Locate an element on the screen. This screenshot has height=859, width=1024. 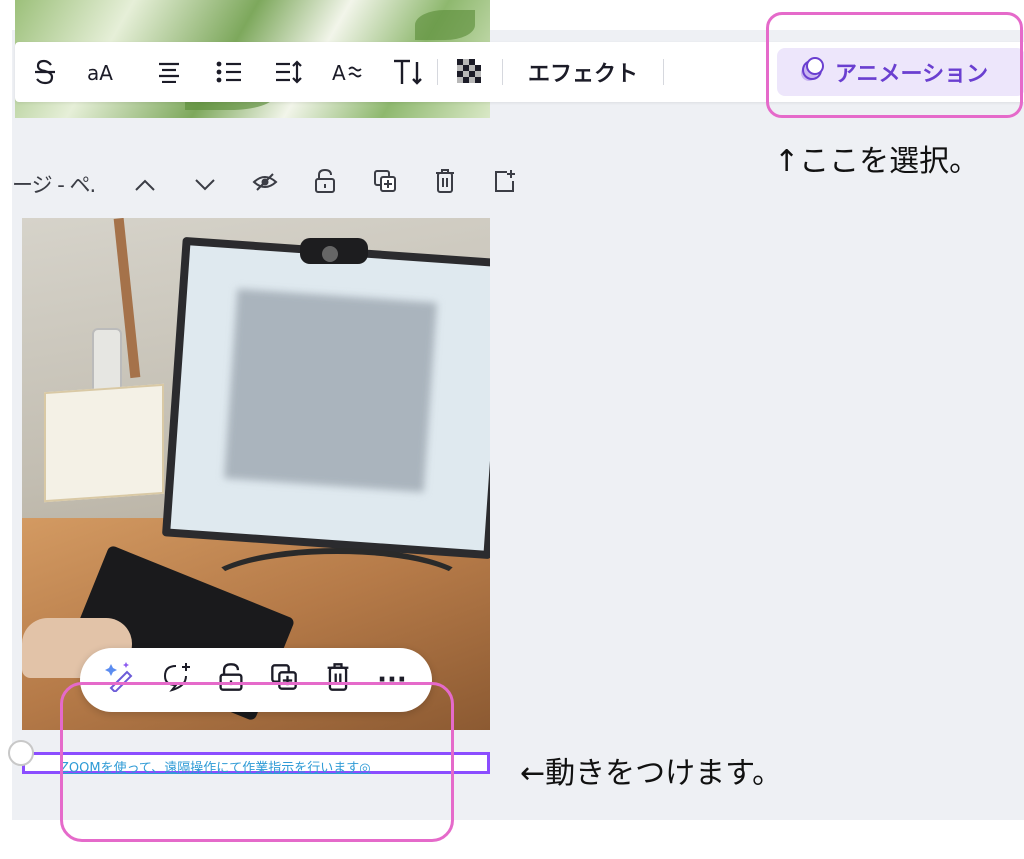
svg-text: aA is located at coordinates (100, 73).